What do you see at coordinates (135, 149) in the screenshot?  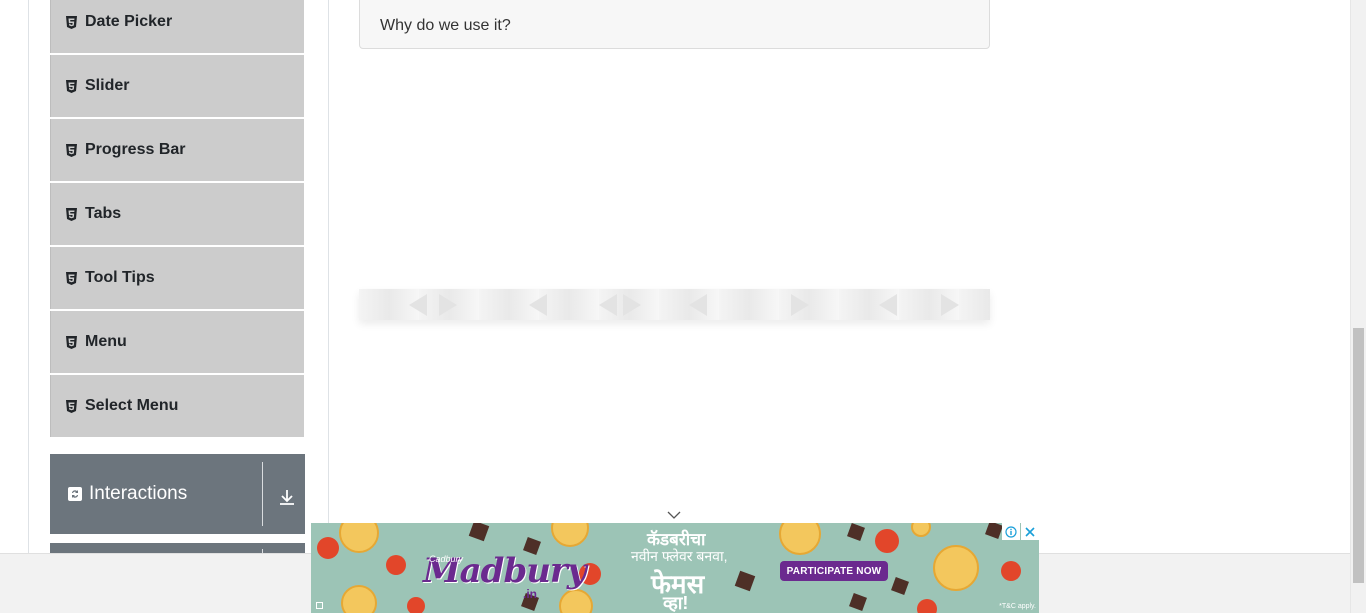 I see `sidebar-item-label: Progress Bar` at bounding box center [135, 149].